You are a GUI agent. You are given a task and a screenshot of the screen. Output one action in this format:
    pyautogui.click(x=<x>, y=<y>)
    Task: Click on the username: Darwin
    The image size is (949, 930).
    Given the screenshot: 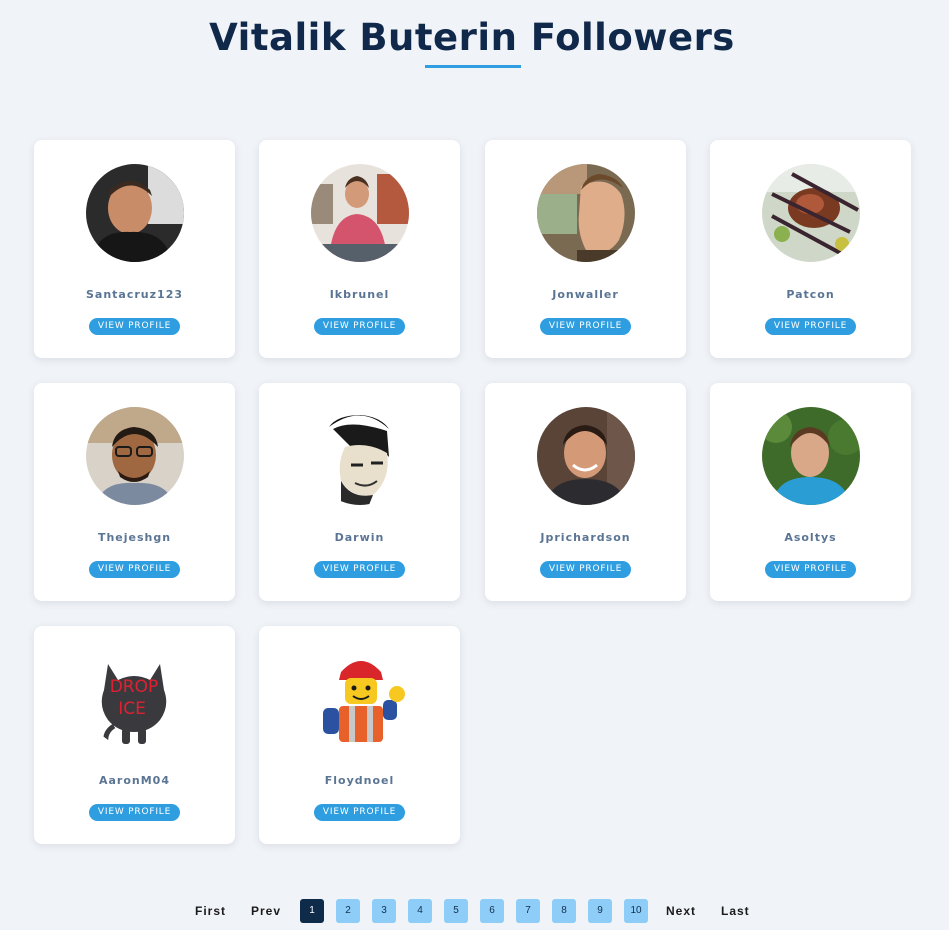 What is the action you would take?
    pyautogui.click(x=359, y=537)
    